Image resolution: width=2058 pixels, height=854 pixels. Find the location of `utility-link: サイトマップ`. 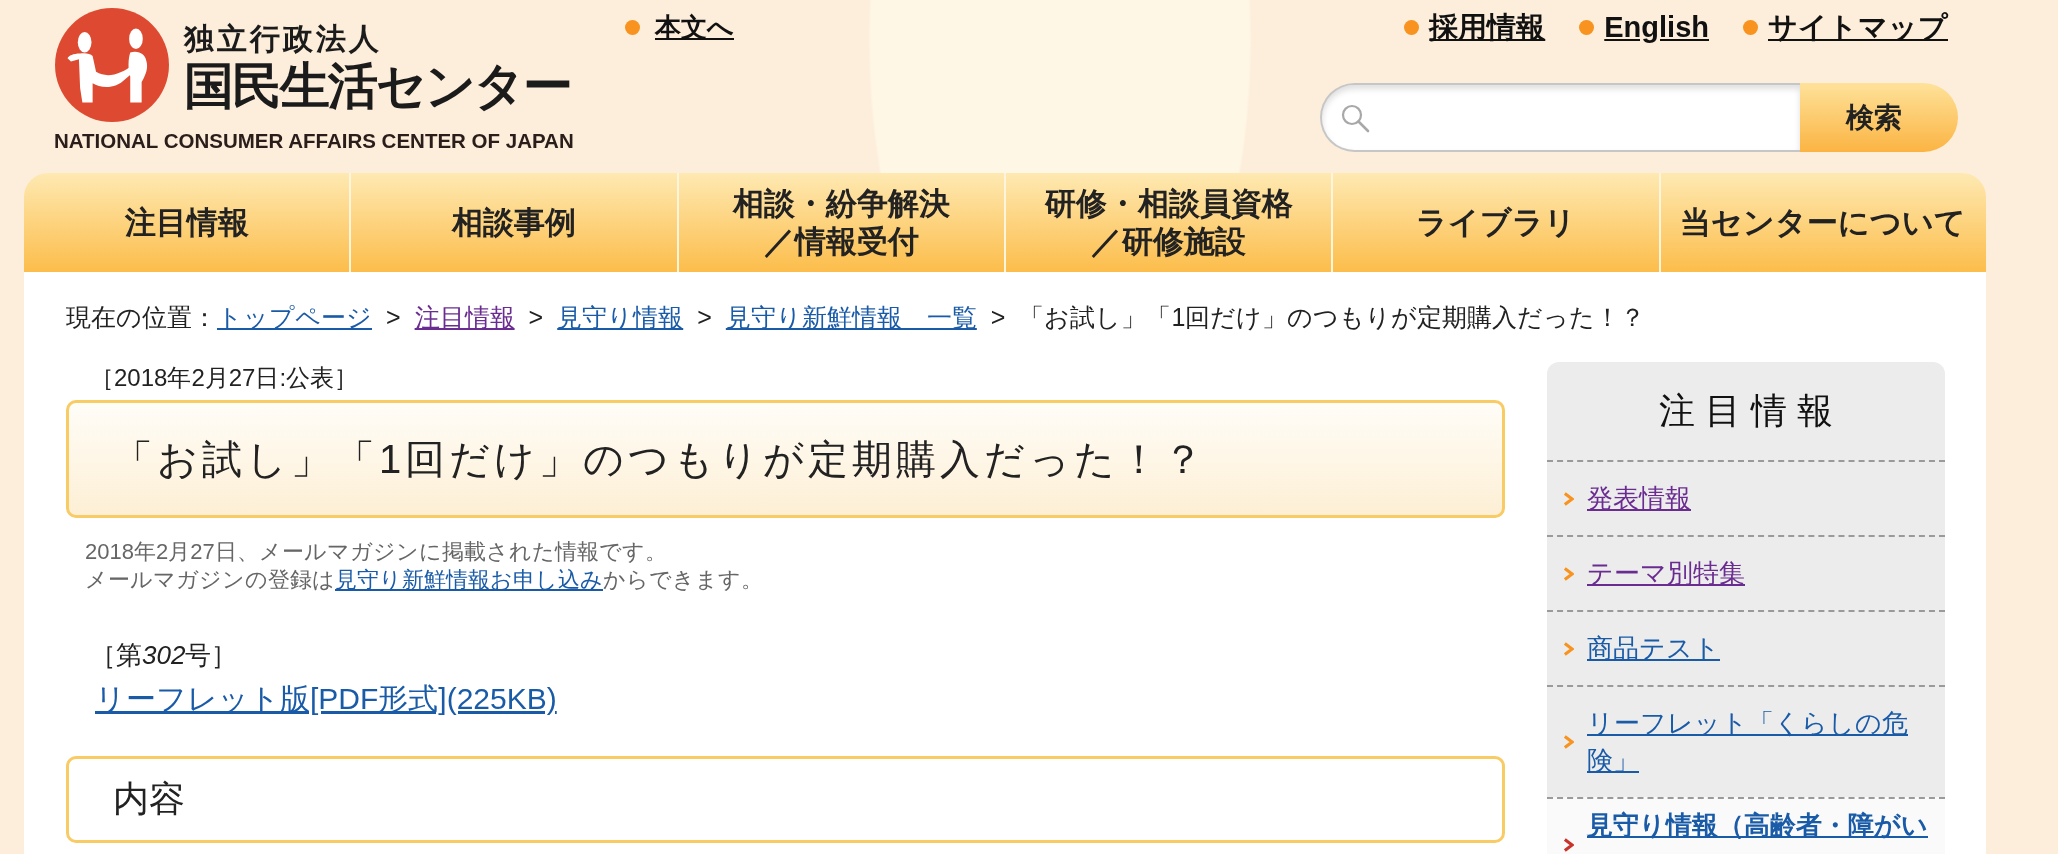

utility-link: サイトマップ is located at coordinates (1858, 27).